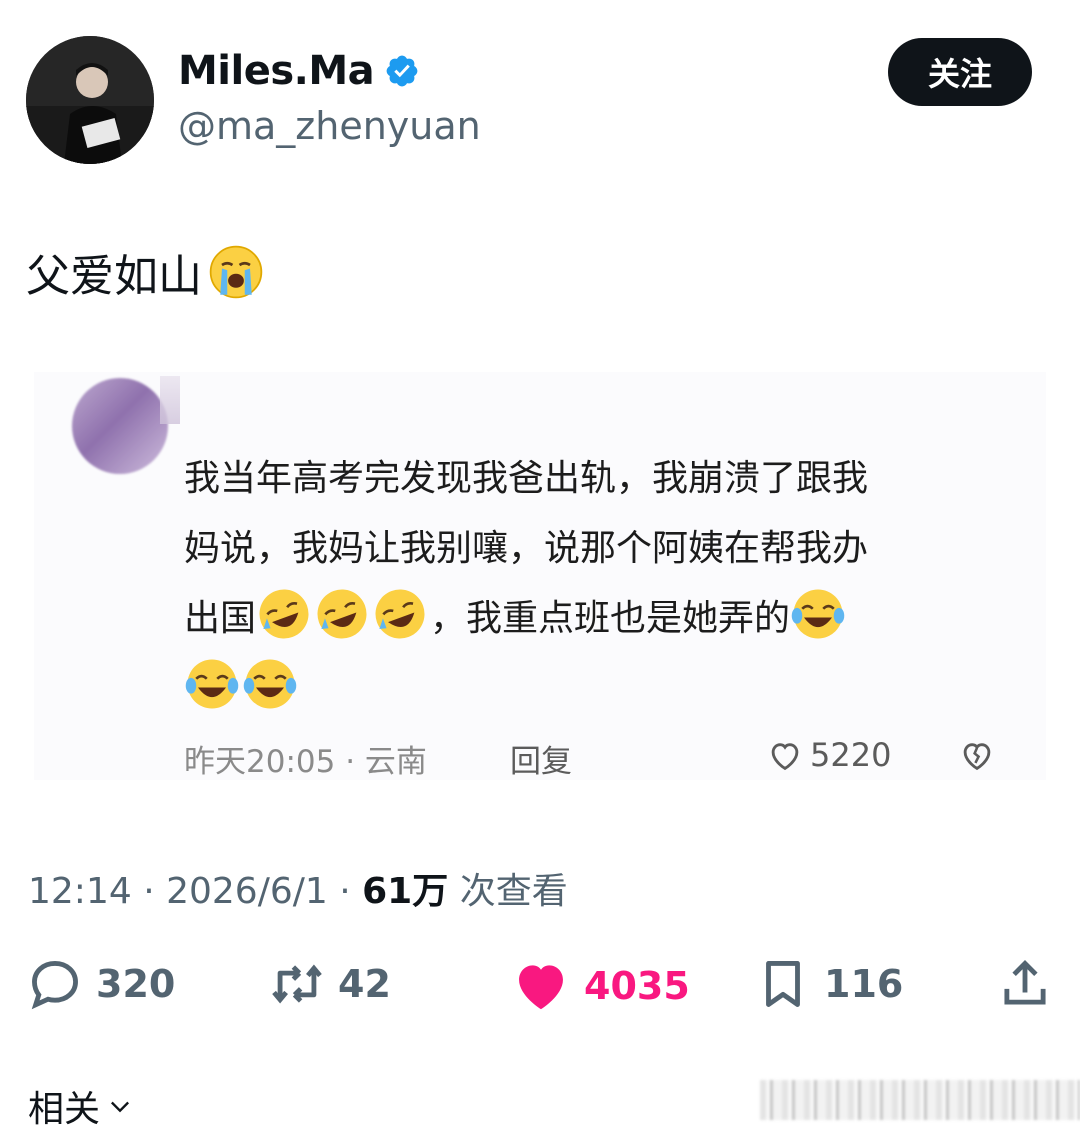 Image resolution: width=1080 pixels, height=1135 pixels. What do you see at coordinates (236, 272) in the screenshot?
I see `loudly-crying-face-icon` at bounding box center [236, 272].